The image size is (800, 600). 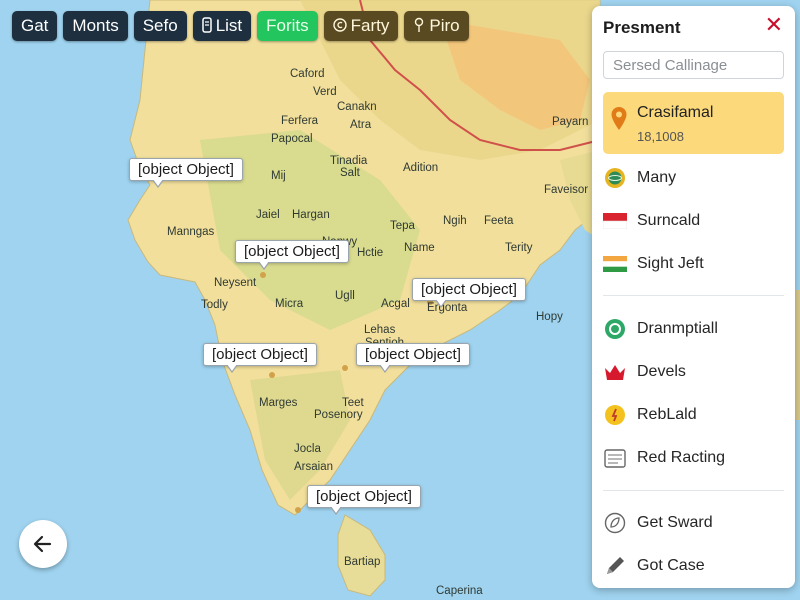 What do you see at coordinates (669, 220) in the screenshot?
I see `panel-item-label: Surncald` at bounding box center [669, 220].